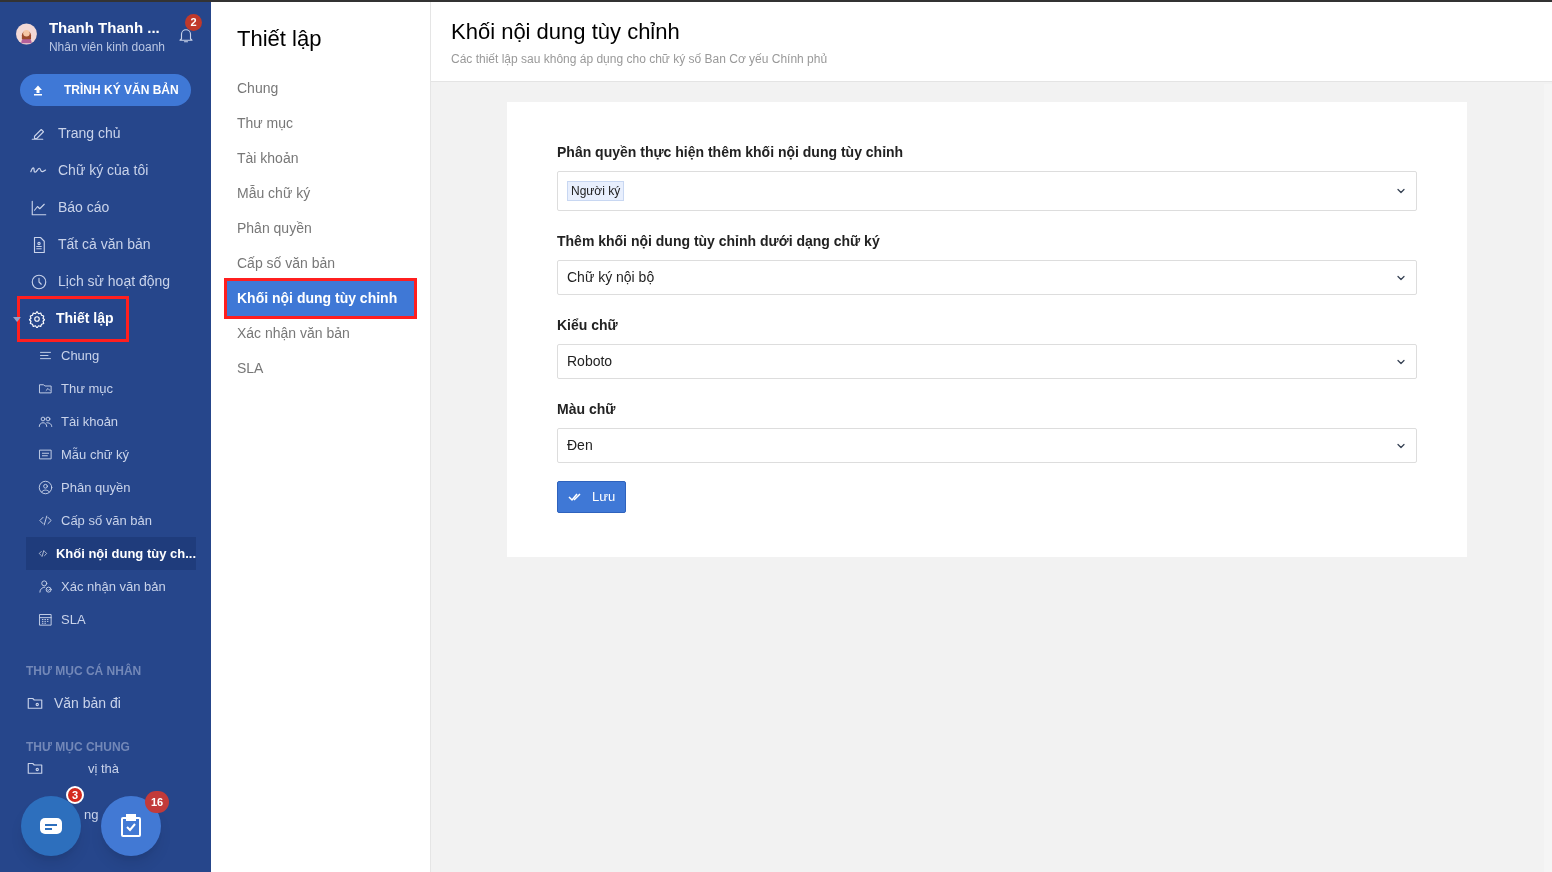 This screenshot has width=1552, height=872. What do you see at coordinates (75, 133) in the screenshot?
I see `nav-item: Trang chủ` at bounding box center [75, 133].